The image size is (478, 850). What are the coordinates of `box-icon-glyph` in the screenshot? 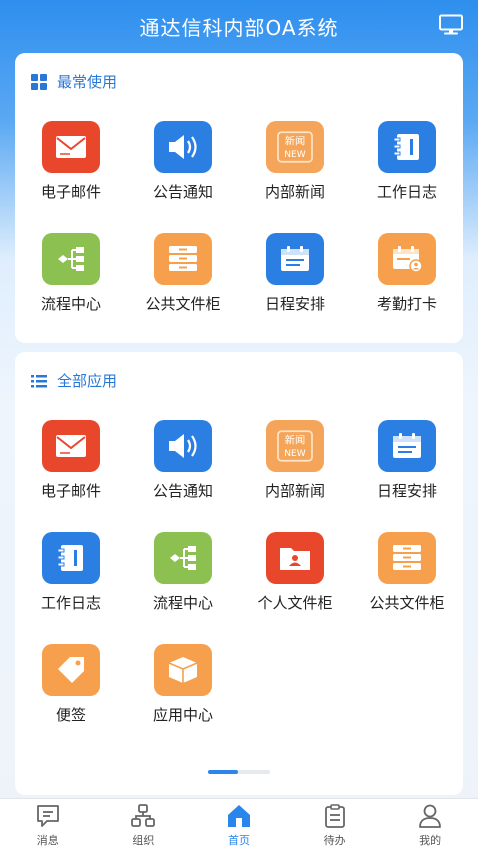 It's located at (183, 670).